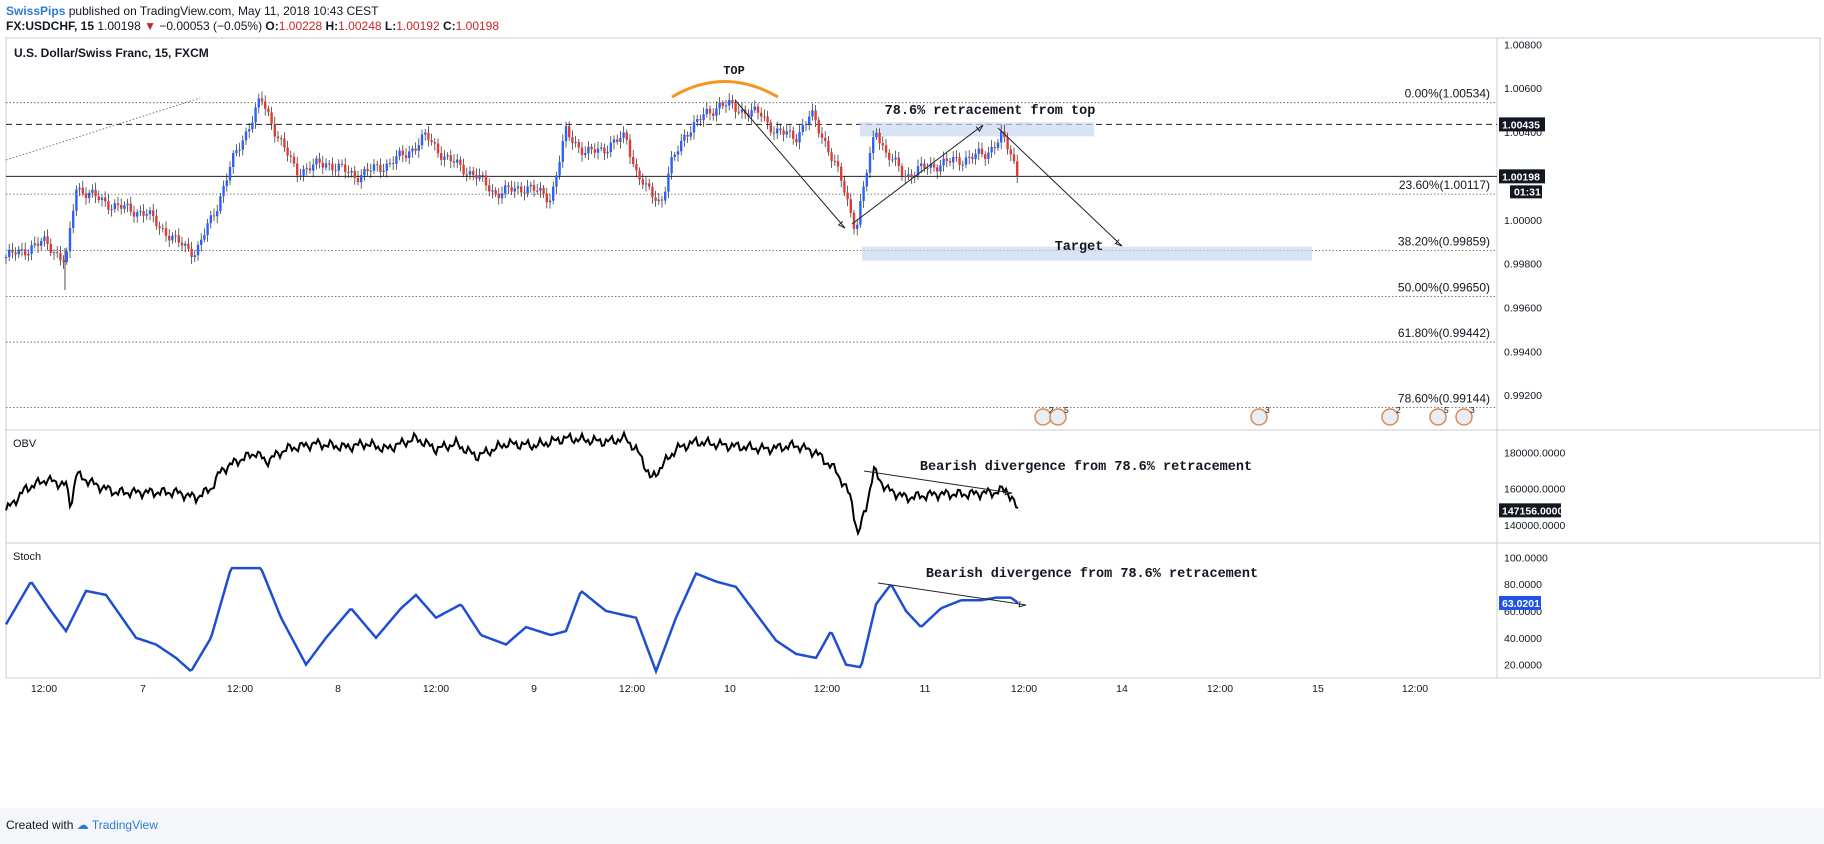 The width and height of the screenshot is (1824, 844). I want to click on time-axis-tick: 11, so click(925, 689).